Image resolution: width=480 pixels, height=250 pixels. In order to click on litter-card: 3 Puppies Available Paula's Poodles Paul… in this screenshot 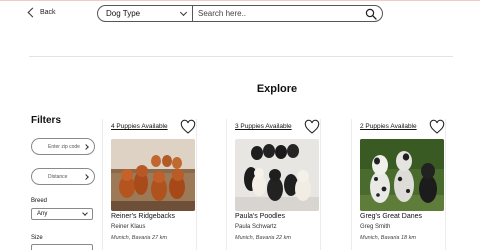, I will do `click(273, 184)`.